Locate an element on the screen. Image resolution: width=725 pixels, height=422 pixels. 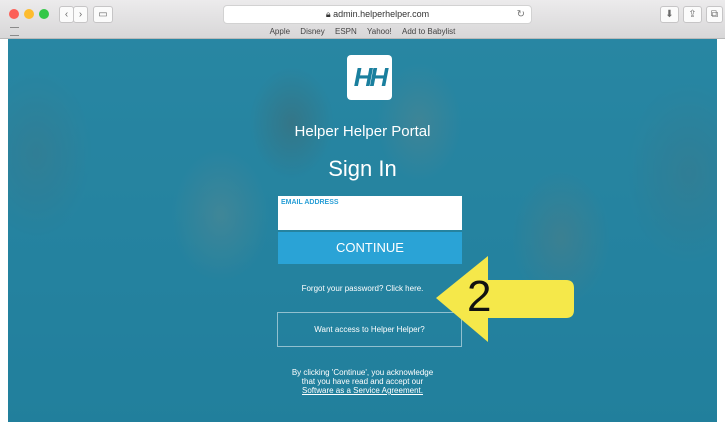
sidebar-icon: ▭ is located at coordinates (103, 14).